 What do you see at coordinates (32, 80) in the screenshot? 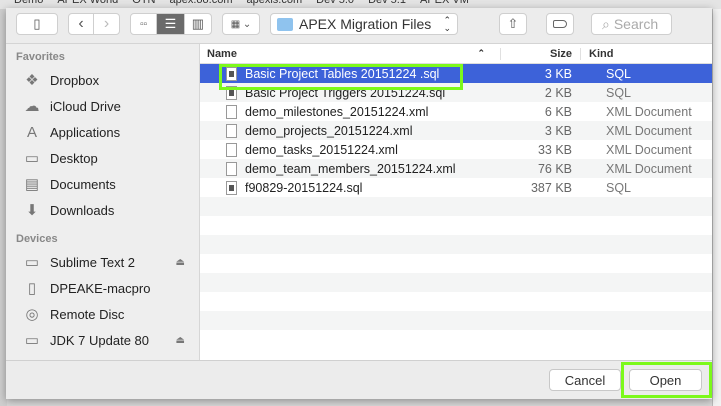
I see `dropbox-icon: ❖` at bounding box center [32, 80].